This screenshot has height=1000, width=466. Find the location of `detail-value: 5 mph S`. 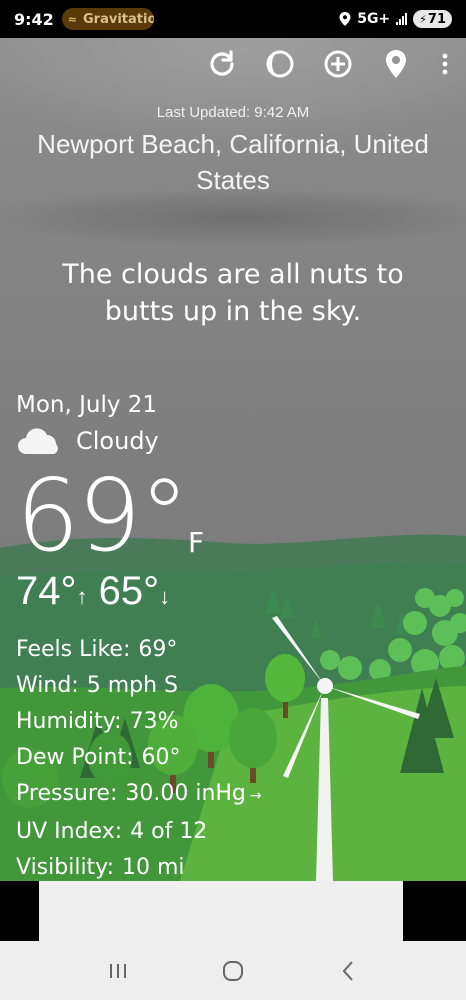

detail-value: 5 mph S is located at coordinates (132, 685).